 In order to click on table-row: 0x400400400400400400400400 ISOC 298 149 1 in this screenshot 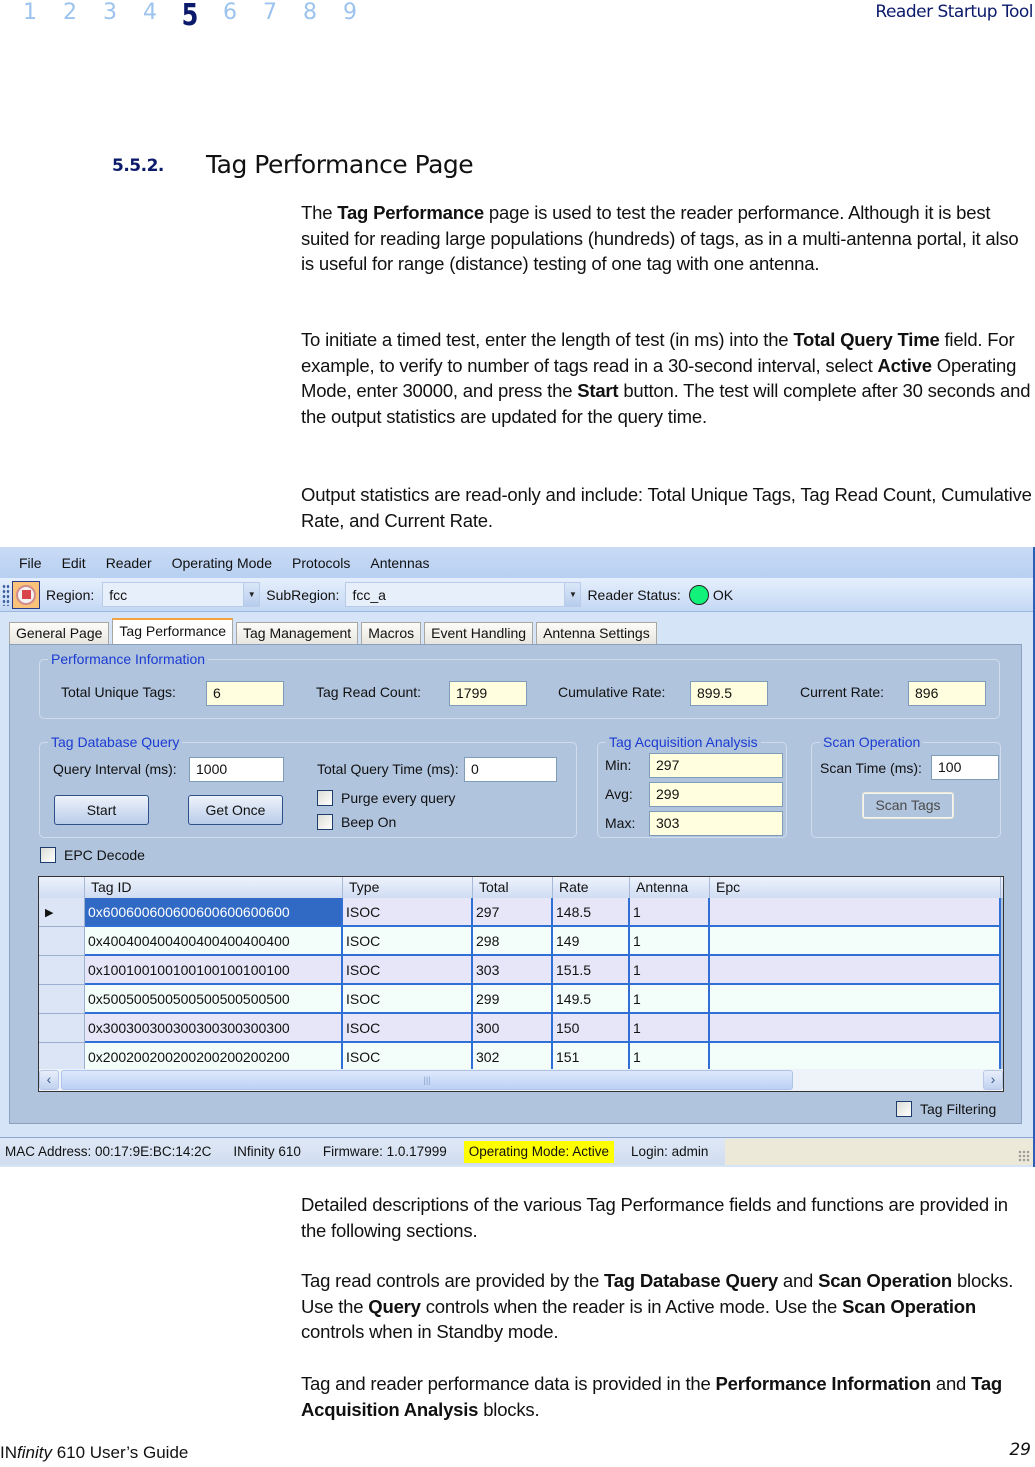, I will do `click(521, 941)`.